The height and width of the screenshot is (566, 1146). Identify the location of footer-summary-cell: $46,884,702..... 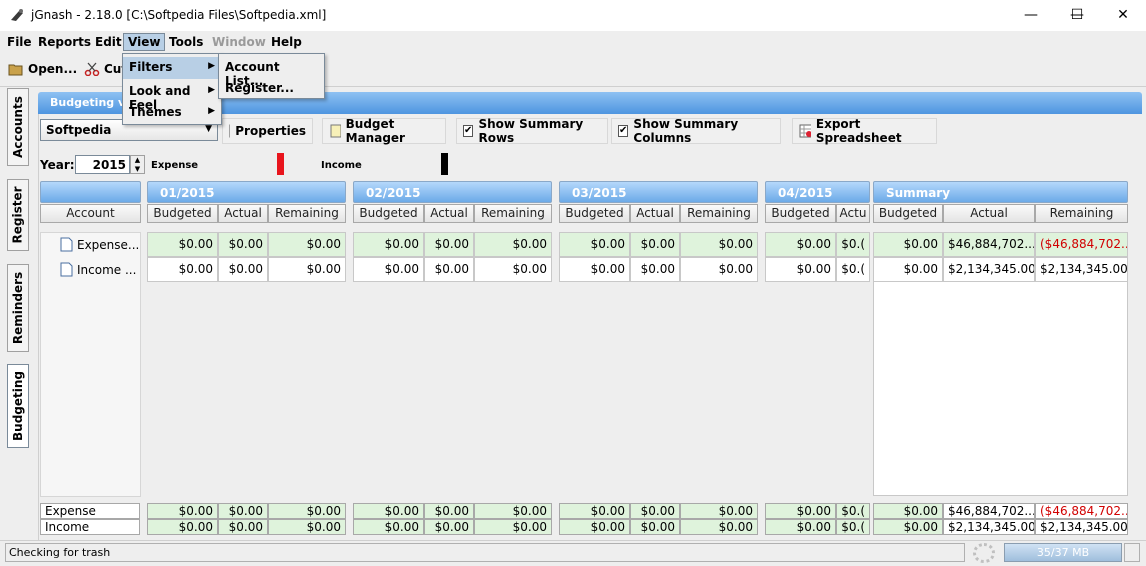
(989, 511).